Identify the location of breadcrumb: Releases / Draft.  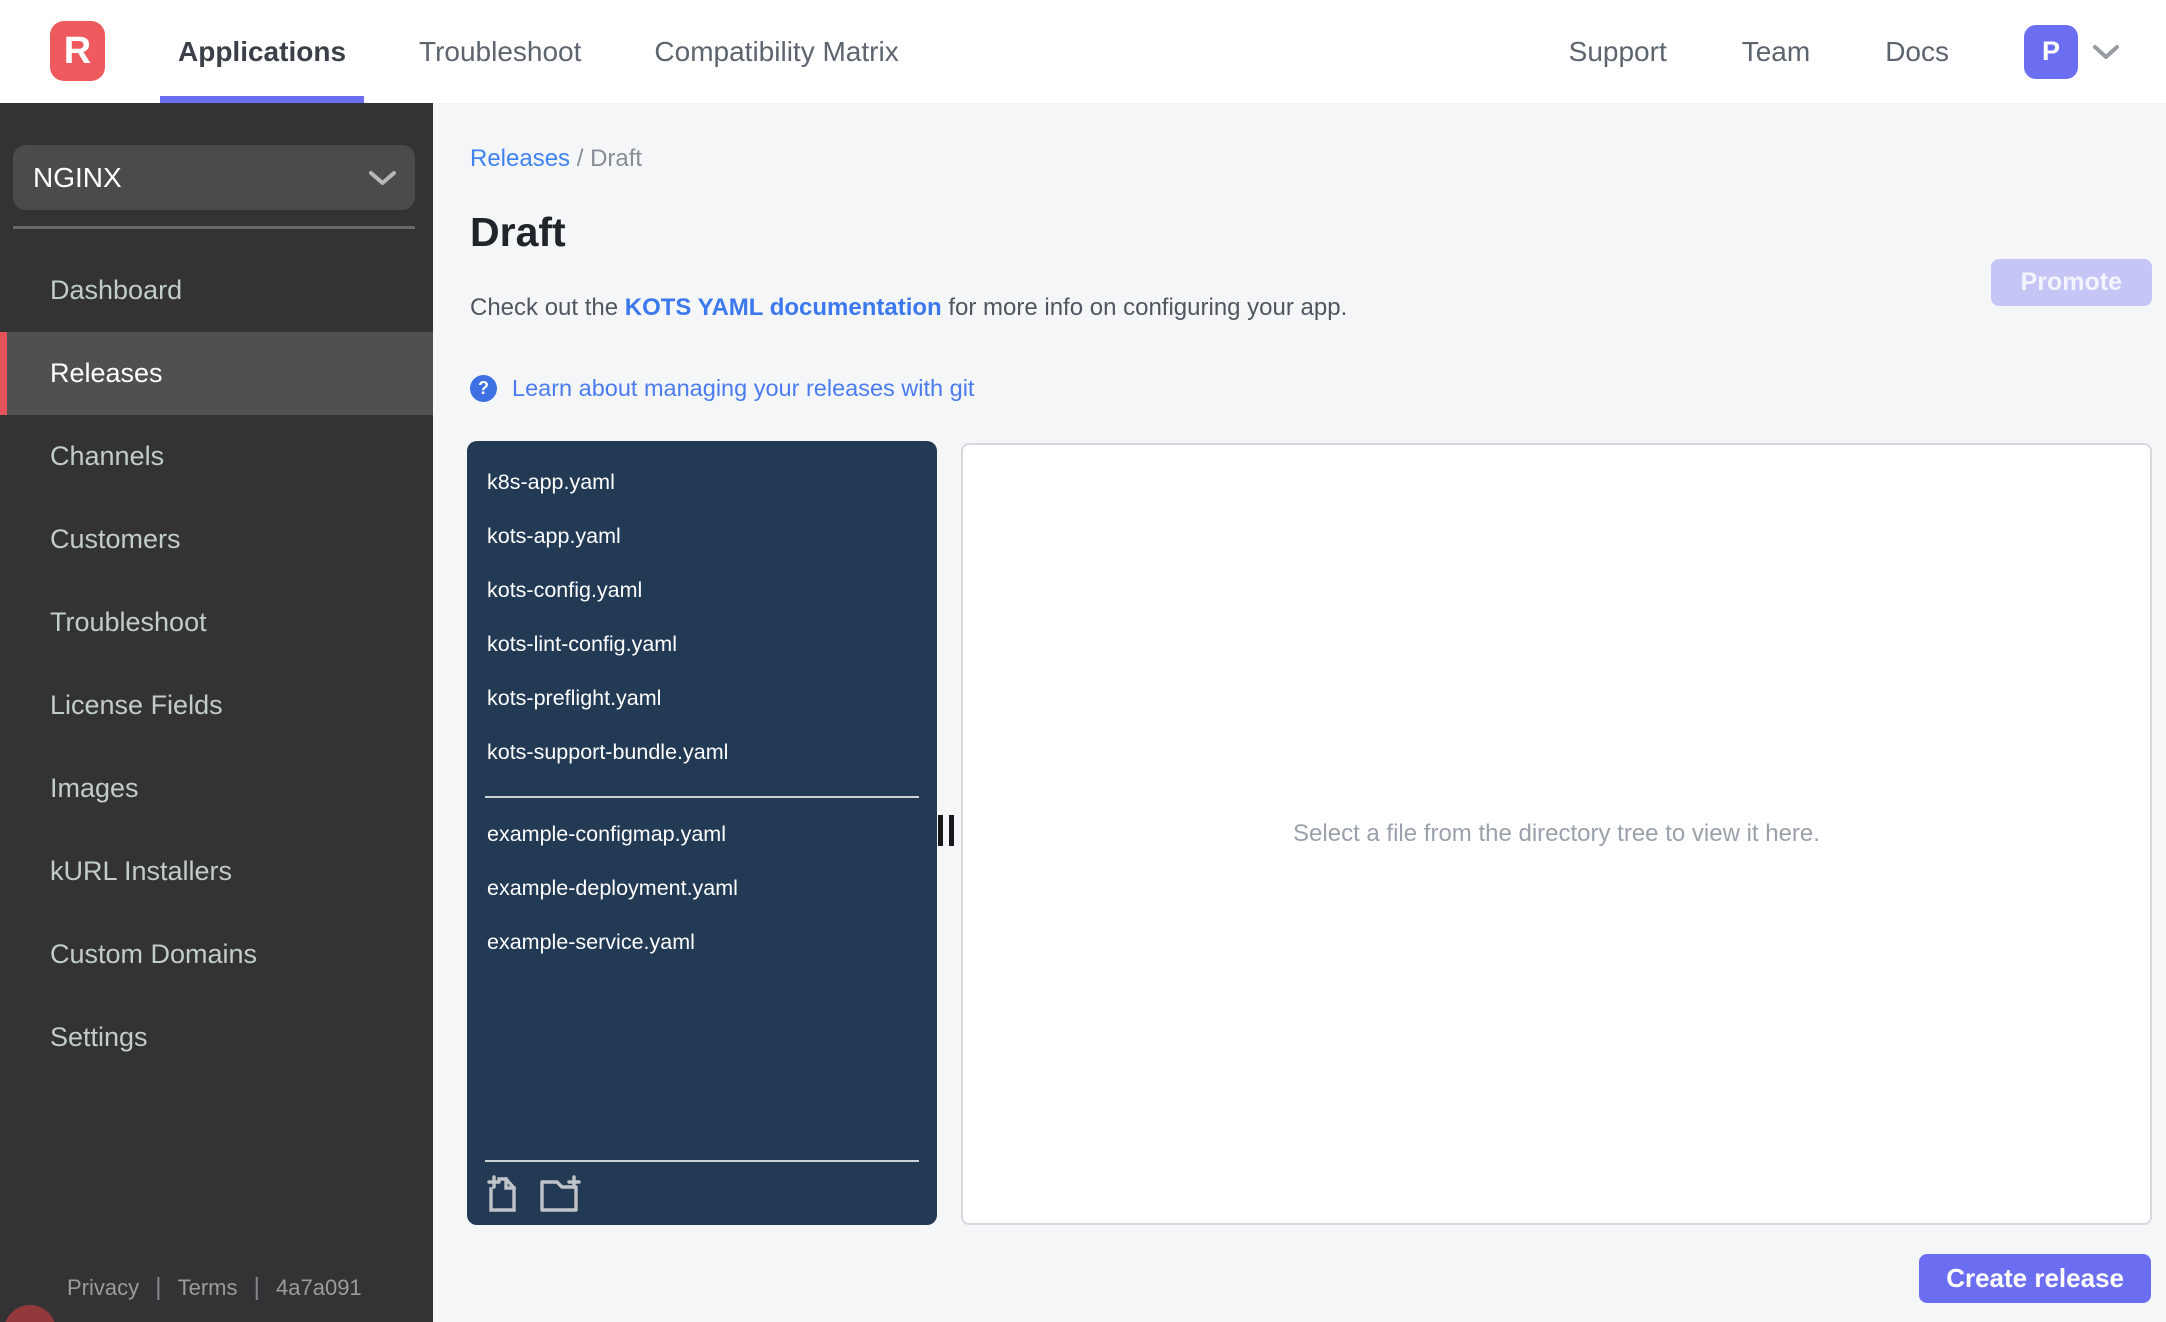
(556, 159).